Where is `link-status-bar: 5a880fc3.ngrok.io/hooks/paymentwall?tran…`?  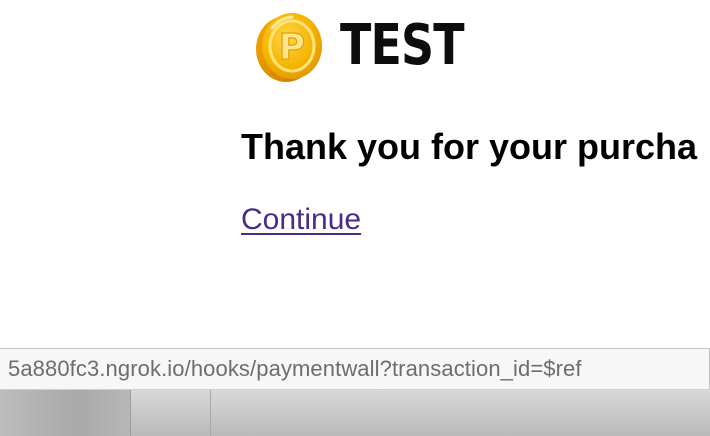
link-status-bar: 5a880fc3.ngrok.io/hooks/paymentwall?tran… is located at coordinates (355, 369).